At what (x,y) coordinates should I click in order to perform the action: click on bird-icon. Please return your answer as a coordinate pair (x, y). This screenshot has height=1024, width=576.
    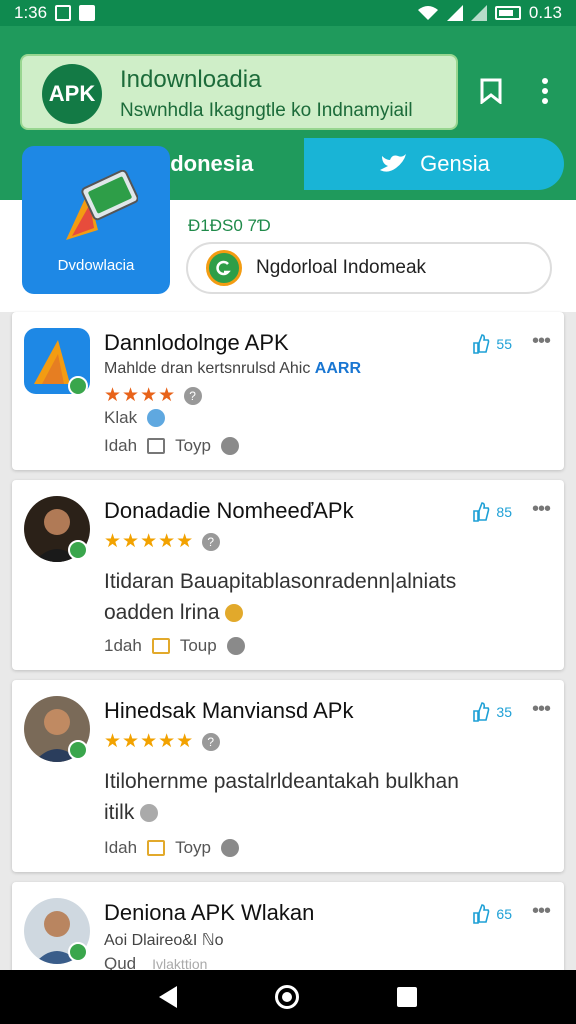
    Looking at the image, I should click on (393, 163).